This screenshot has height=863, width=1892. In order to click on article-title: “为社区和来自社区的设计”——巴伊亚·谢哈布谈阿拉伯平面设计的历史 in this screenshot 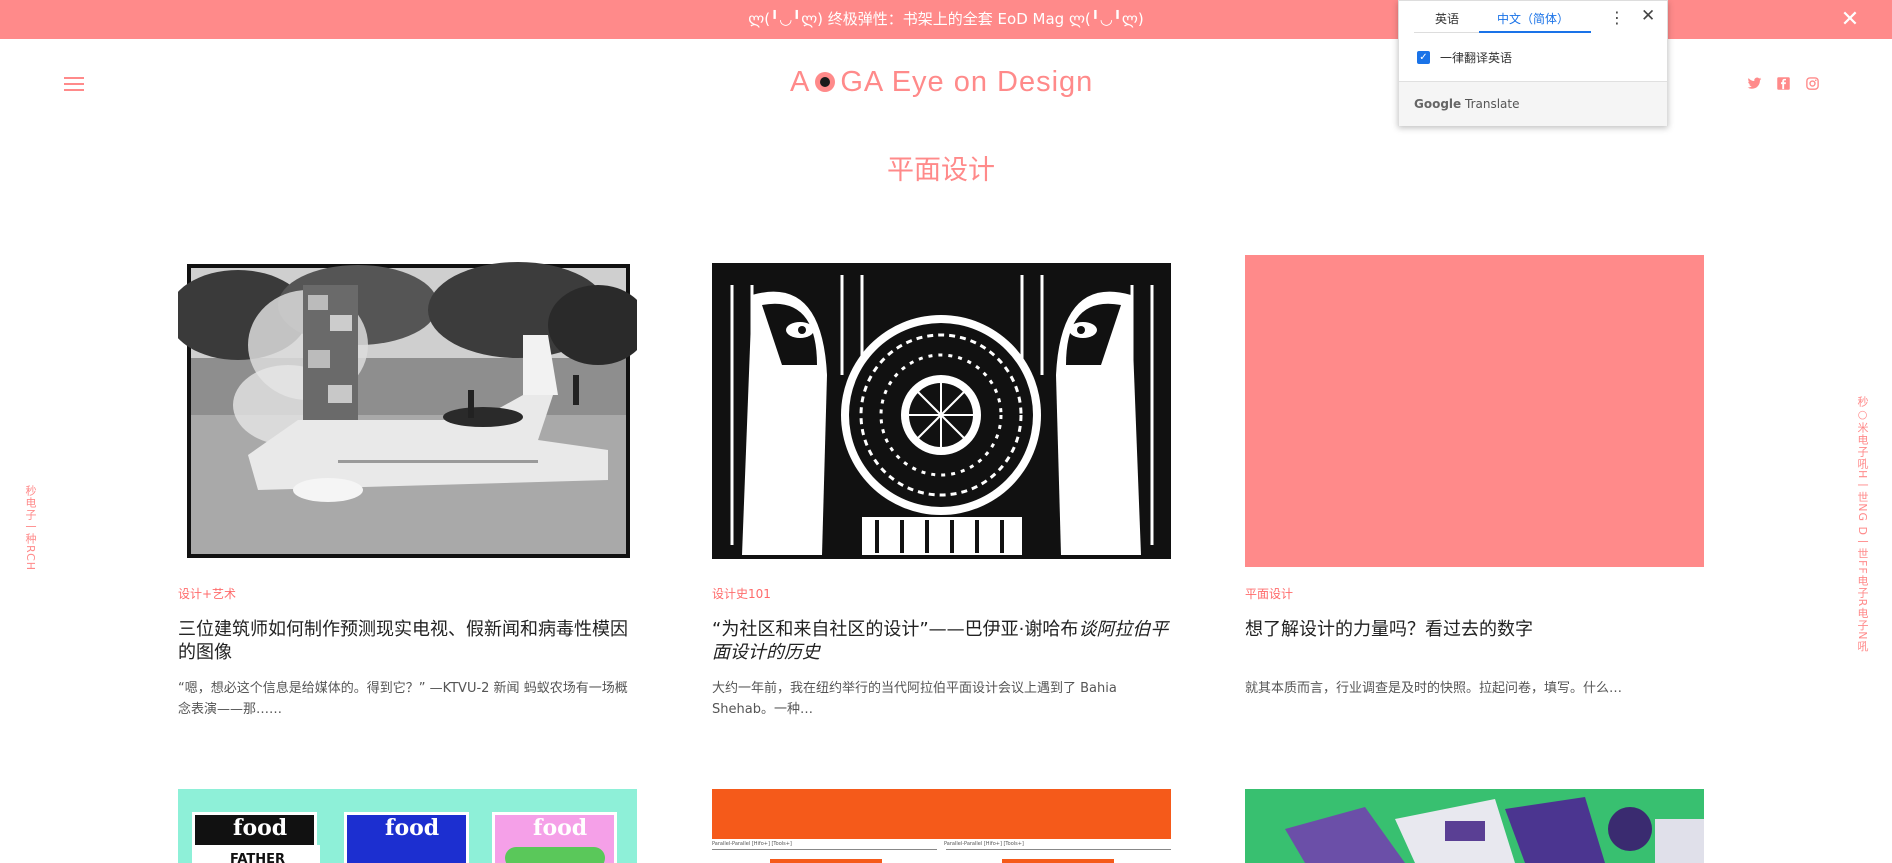, I will do `click(941, 641)`.